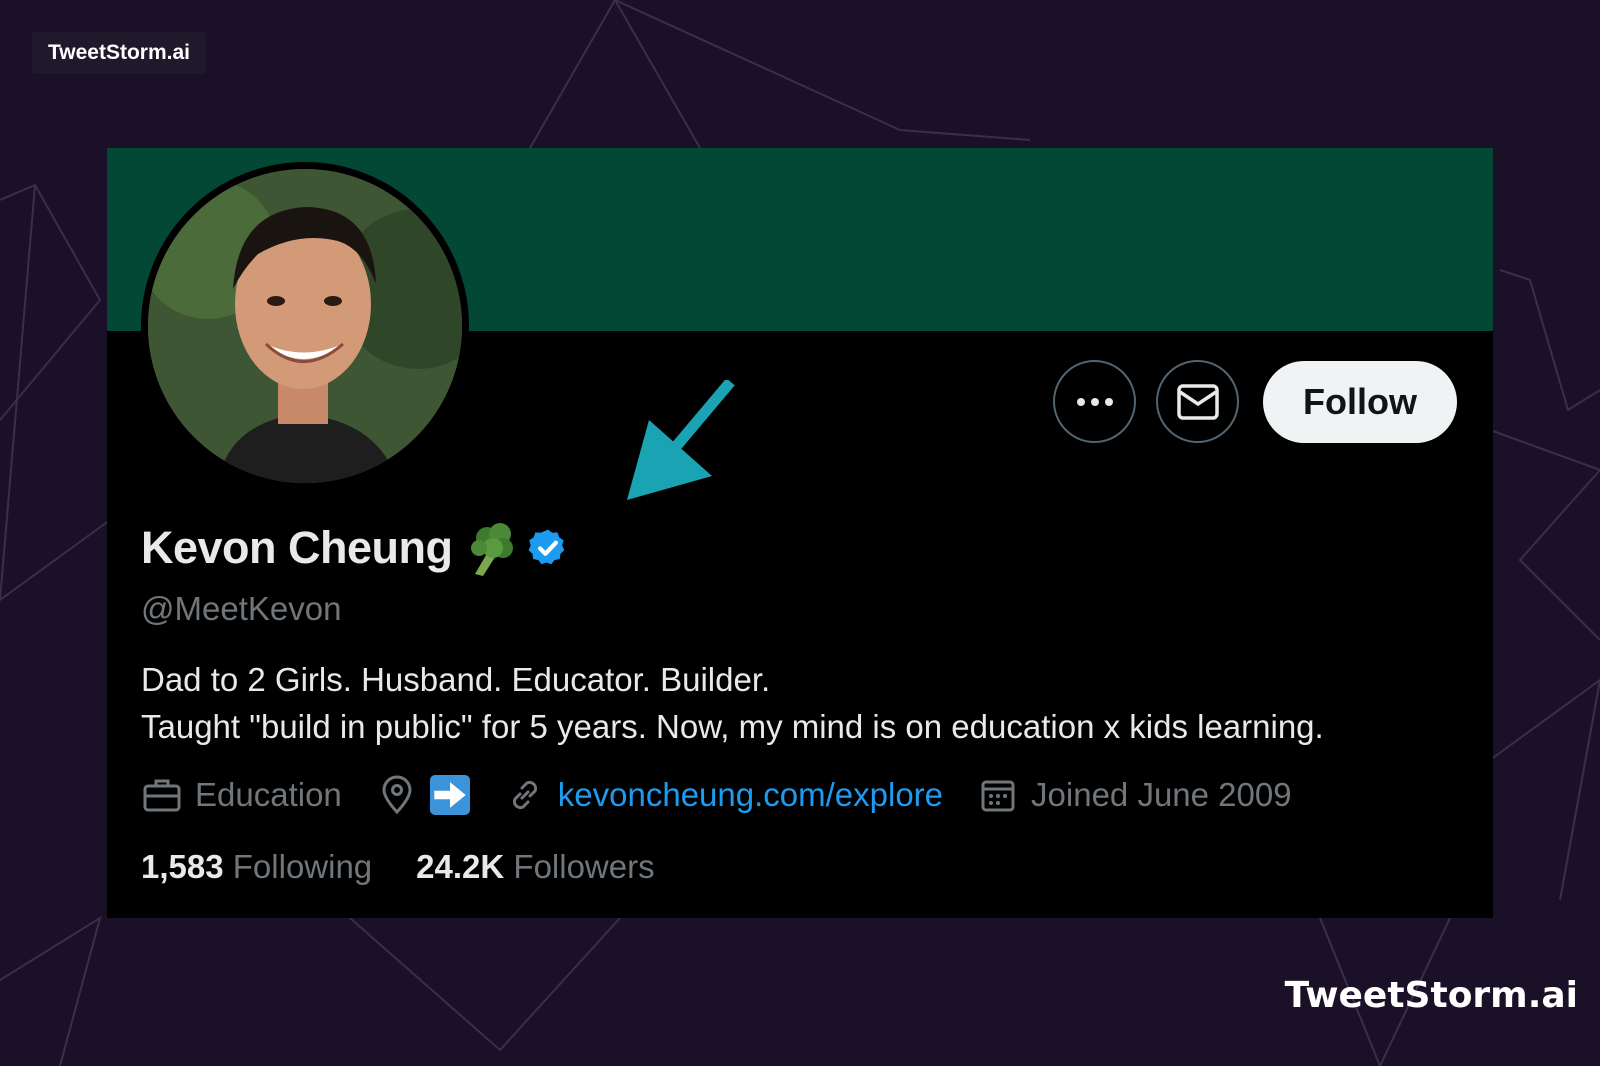 The height and width of the screenshot is (1066, 1600). Describe the element at coordinates (750, 795) in the screenshot. I see `website-link: kevoncheung.com/explore` at that location.